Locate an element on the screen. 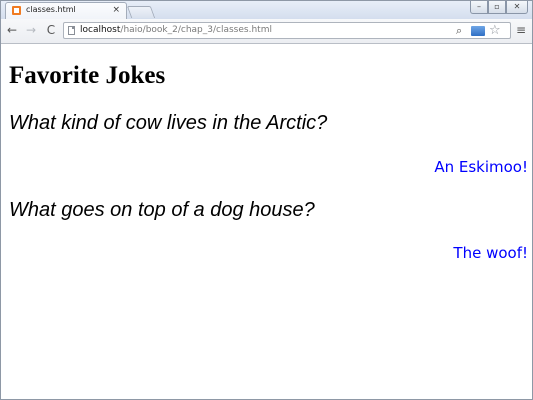 This screenshot has height=400, width=533. joke-question: What kind of cow lives in the Arctic? is located at coordinates (168, 123).